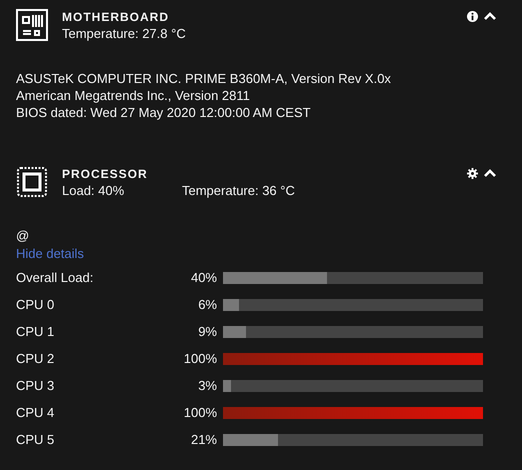 The image size is (522, 470). Describe the element at coordinates (133, 95) in the screenshot. I see `detail-line: American Megatrends Inc., Version 2811` at that location.